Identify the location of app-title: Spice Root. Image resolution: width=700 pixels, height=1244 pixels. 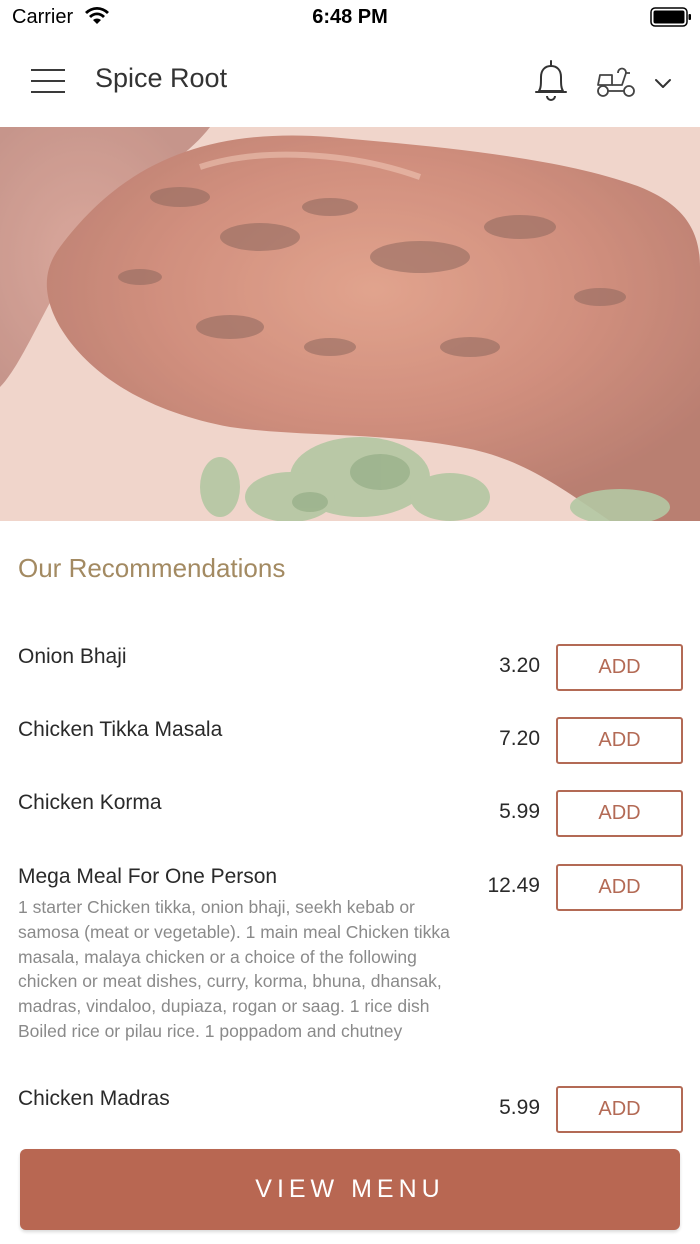
(161, 78).